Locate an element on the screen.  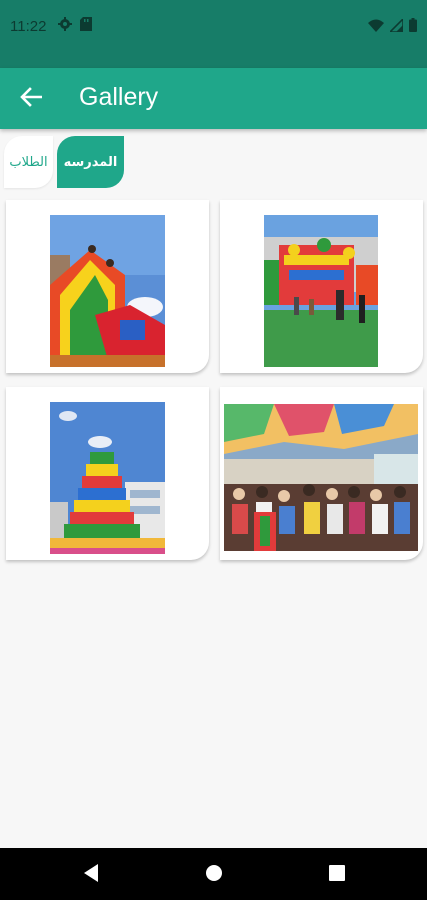
tab-students-label: الطلاب is located at coordinates (28, 162).